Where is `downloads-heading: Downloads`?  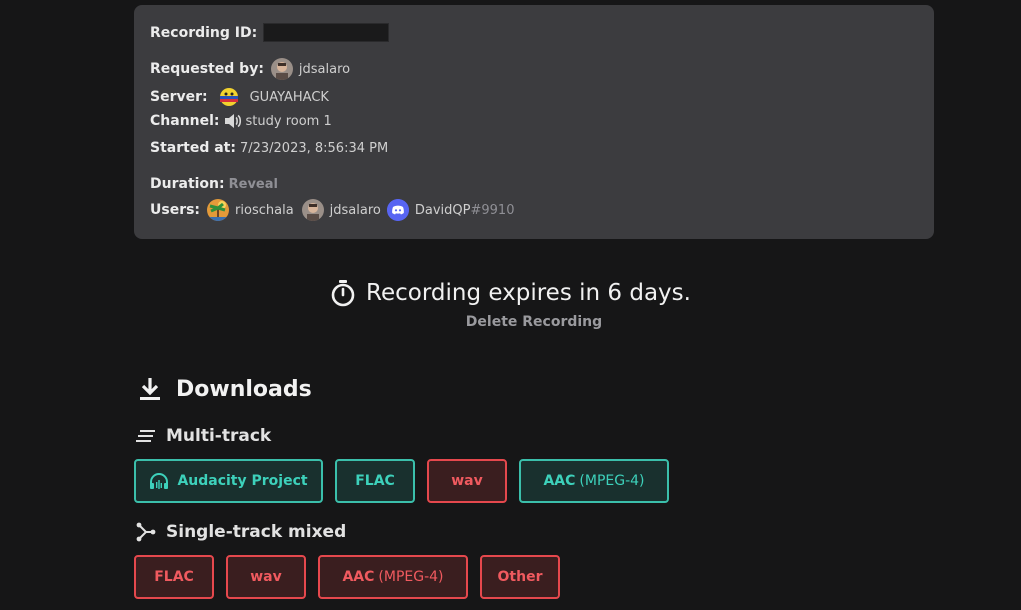
downloads-heading: Downloads is located at coordinates (225, 389).